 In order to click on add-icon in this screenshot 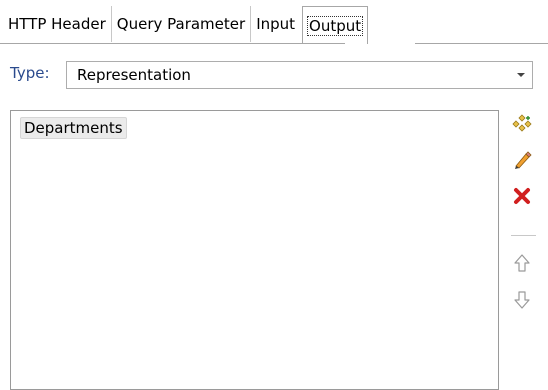, I will do `click(522, 123)`.